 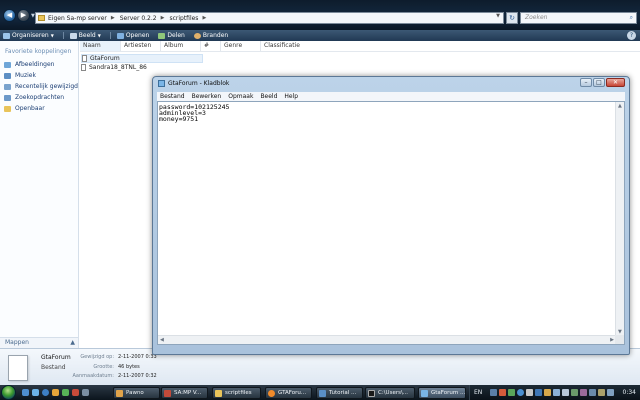 I want to click on scroll-right-icon: ▶, so click(x=612, y=340).